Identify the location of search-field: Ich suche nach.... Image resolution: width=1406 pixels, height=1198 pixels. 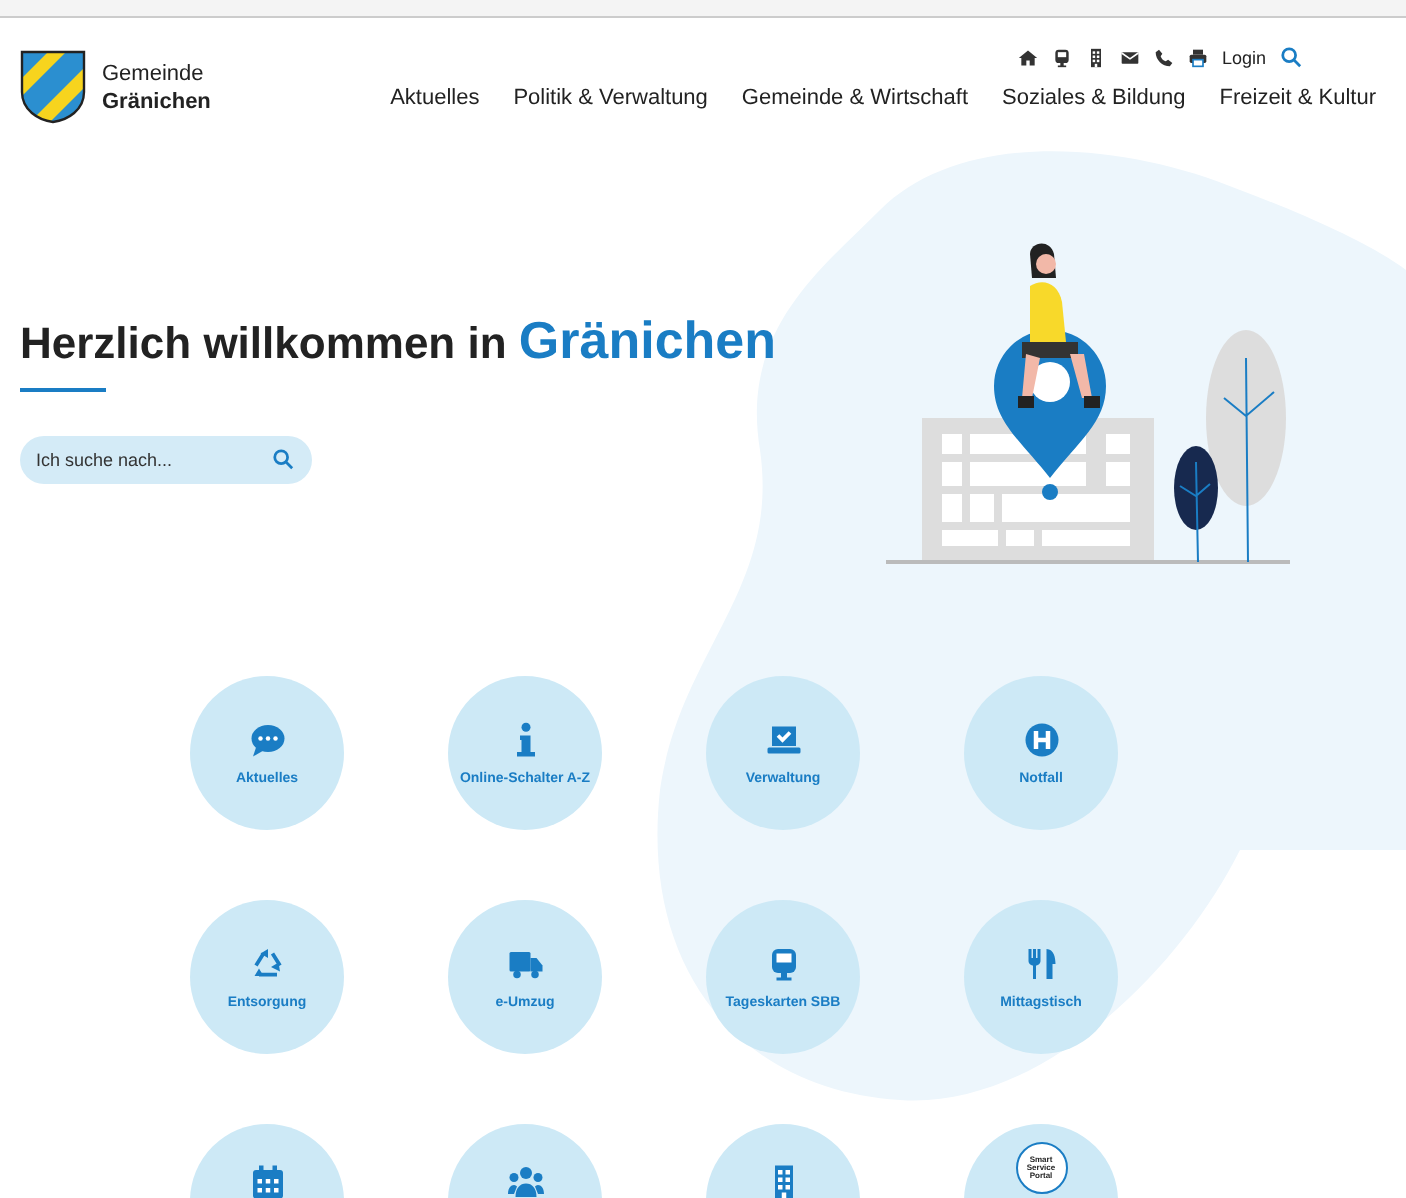
(166, 460).